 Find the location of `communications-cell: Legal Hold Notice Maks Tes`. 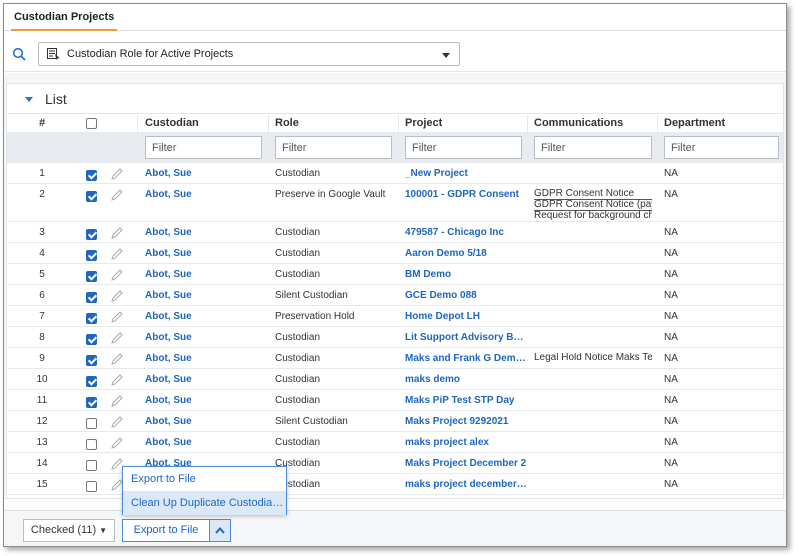

communications-cell: Legal Hold Notice Maks Tes is located at coordinates (593, 358).